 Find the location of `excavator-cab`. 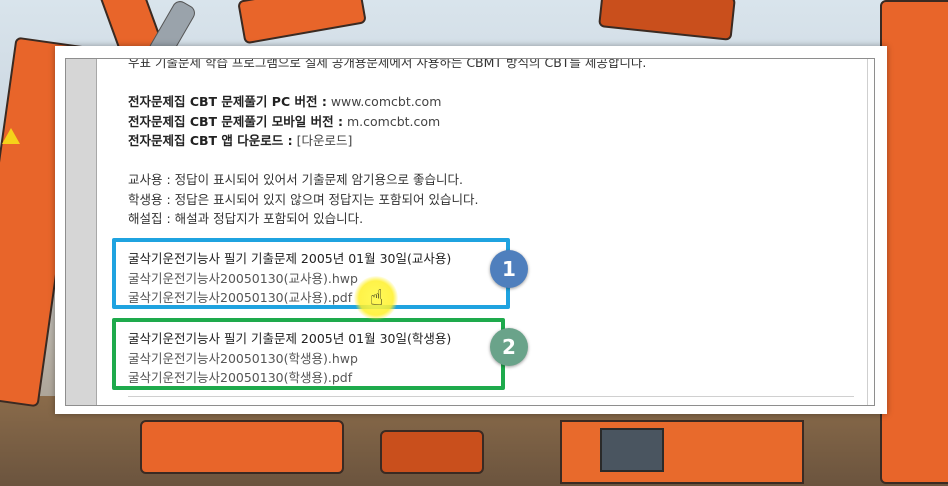

excavator-cab is located at coordinates (682, 452).